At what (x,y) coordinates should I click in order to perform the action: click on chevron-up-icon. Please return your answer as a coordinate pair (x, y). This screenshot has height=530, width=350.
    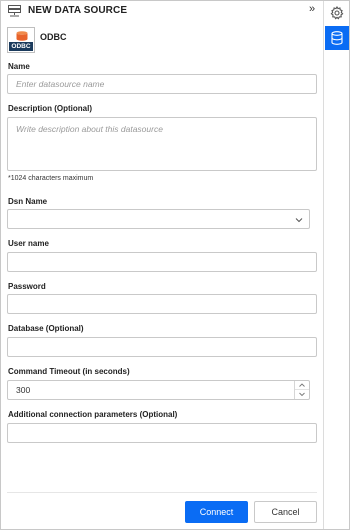
    Looking at the image, I should click on (302, 385).